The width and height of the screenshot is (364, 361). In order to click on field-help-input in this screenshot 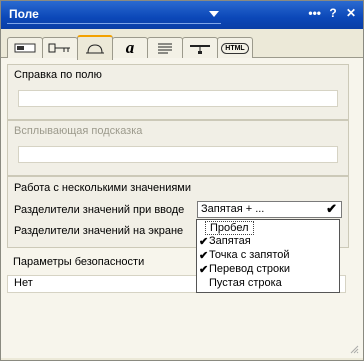, I will do `click(178, 98)`.